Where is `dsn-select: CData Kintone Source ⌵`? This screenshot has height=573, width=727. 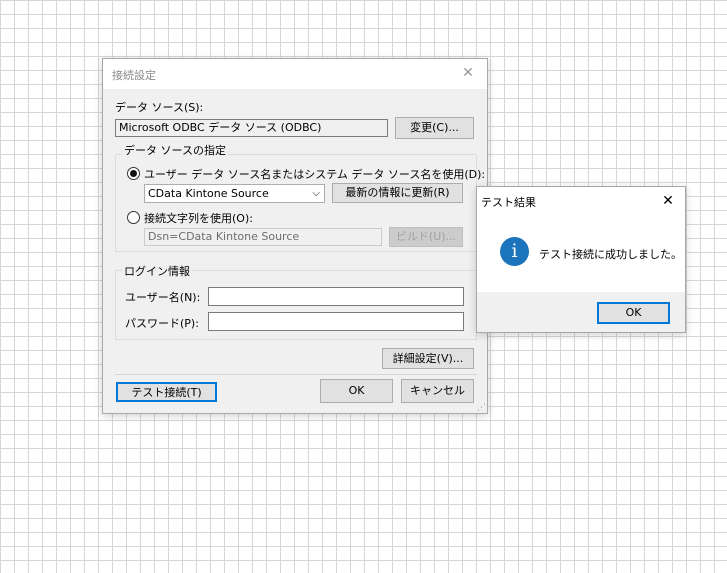 dsn-select: CData Kintone Source ⌵ is located at coordinates (234, 193).